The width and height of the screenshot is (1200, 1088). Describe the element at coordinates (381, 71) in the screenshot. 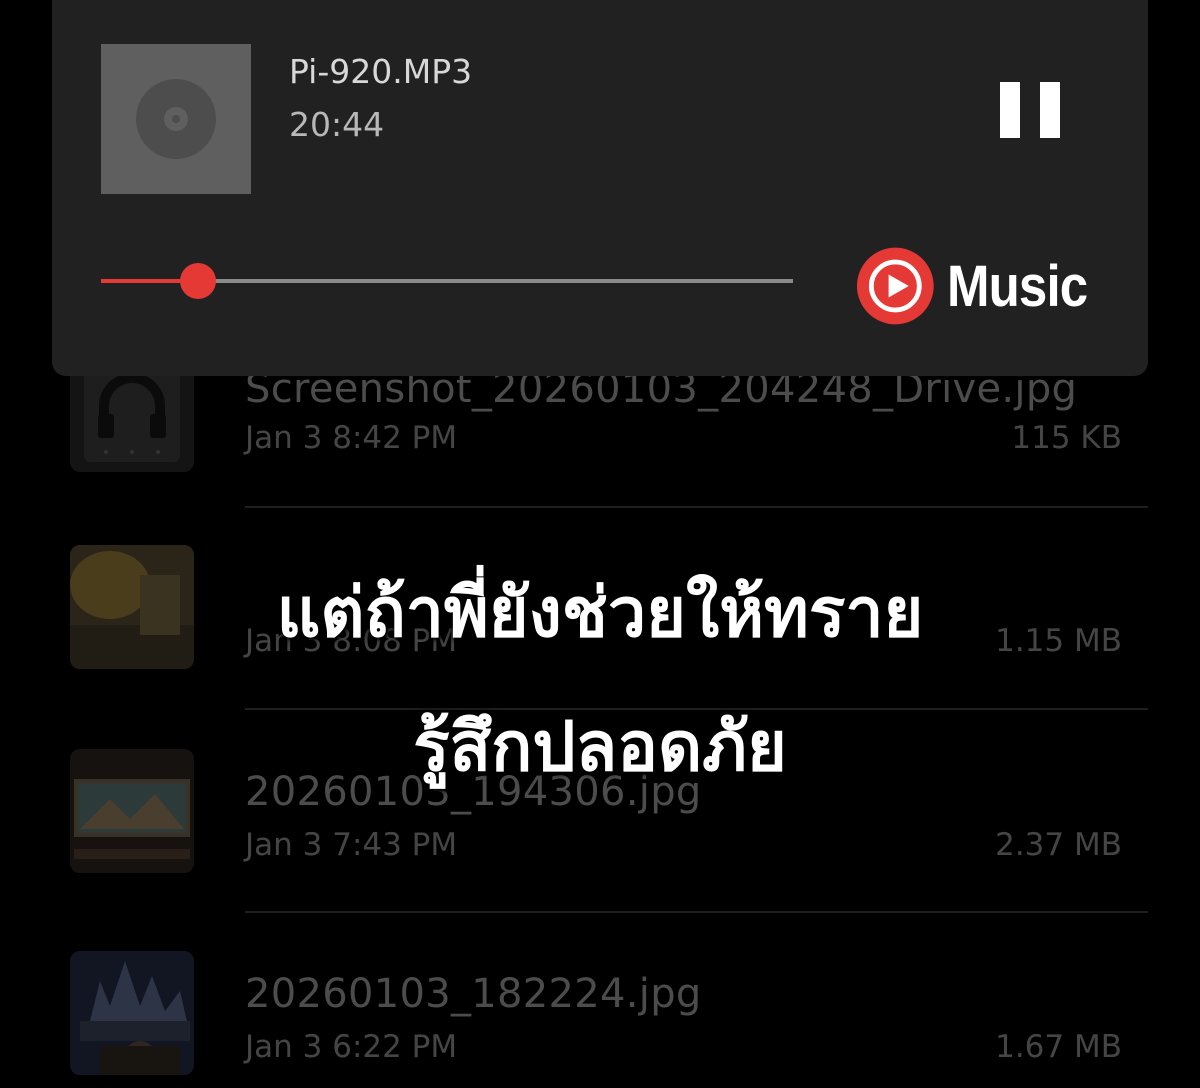

I see `track-title: Pi-920.MP3` at that location.